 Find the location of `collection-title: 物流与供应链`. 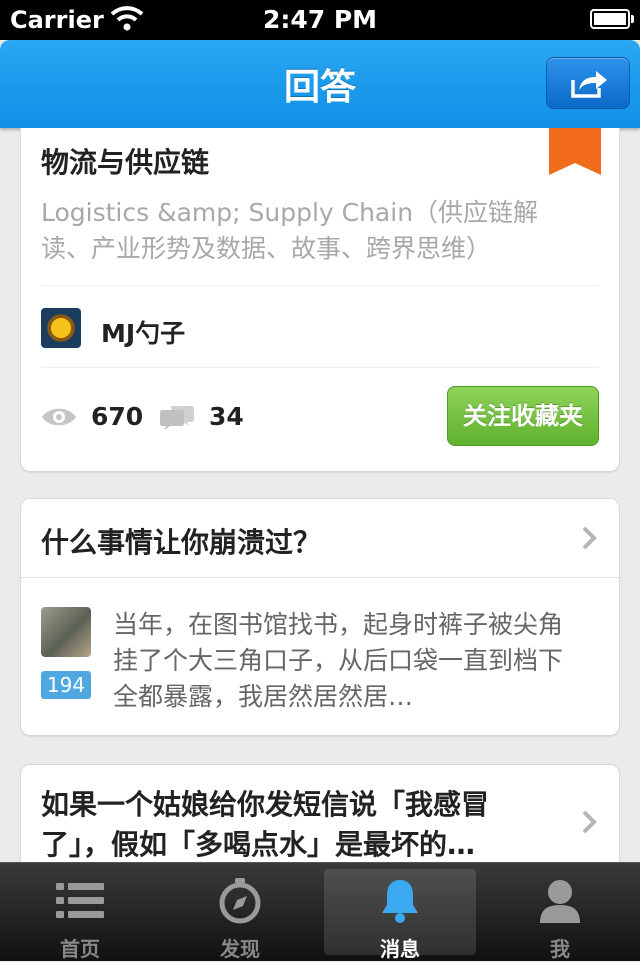

collection-title: 物流与供应链 is located at coordinates (125, 162).